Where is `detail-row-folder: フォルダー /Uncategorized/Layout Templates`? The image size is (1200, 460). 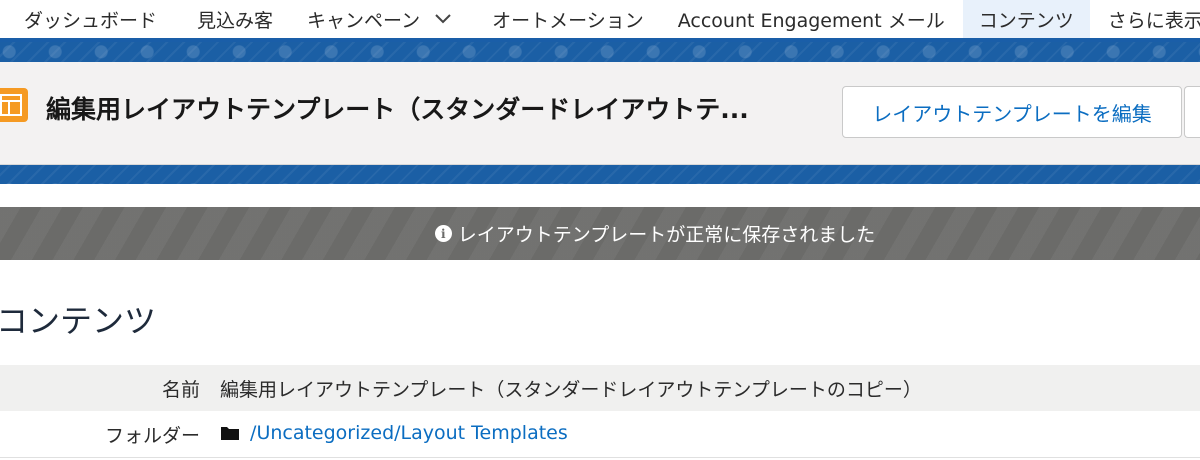
detail-row-folder: フォルダー /Uncategorized/Layout Templates is located at coordinates (600, 434).